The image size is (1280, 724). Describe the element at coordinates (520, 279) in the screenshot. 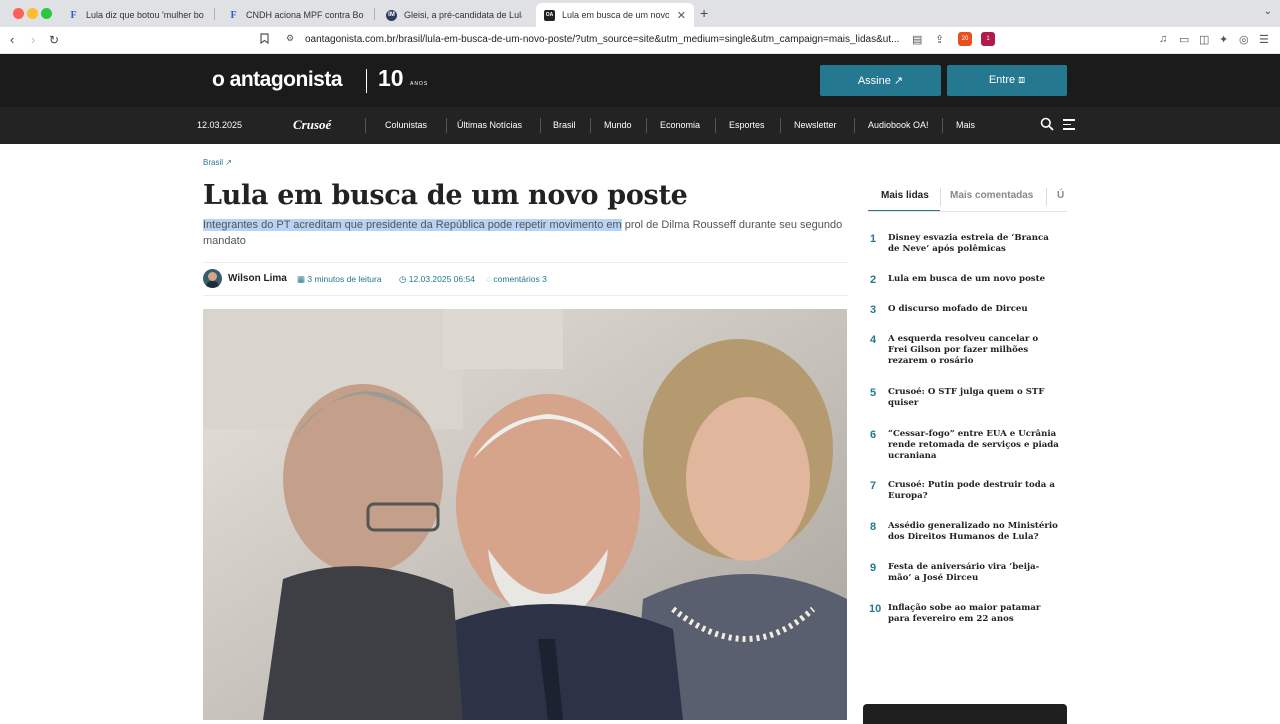

I see `comments-count-text: comentários 3` at that location.